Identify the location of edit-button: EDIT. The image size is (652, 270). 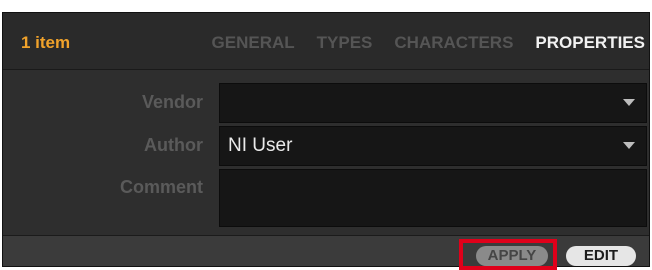
(601, 256).